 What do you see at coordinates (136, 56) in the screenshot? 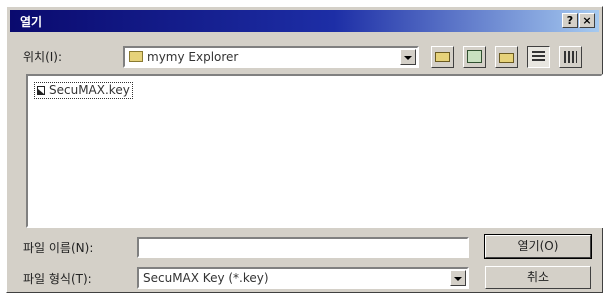
I see `folder-icon` at bounding box center [136, 56].